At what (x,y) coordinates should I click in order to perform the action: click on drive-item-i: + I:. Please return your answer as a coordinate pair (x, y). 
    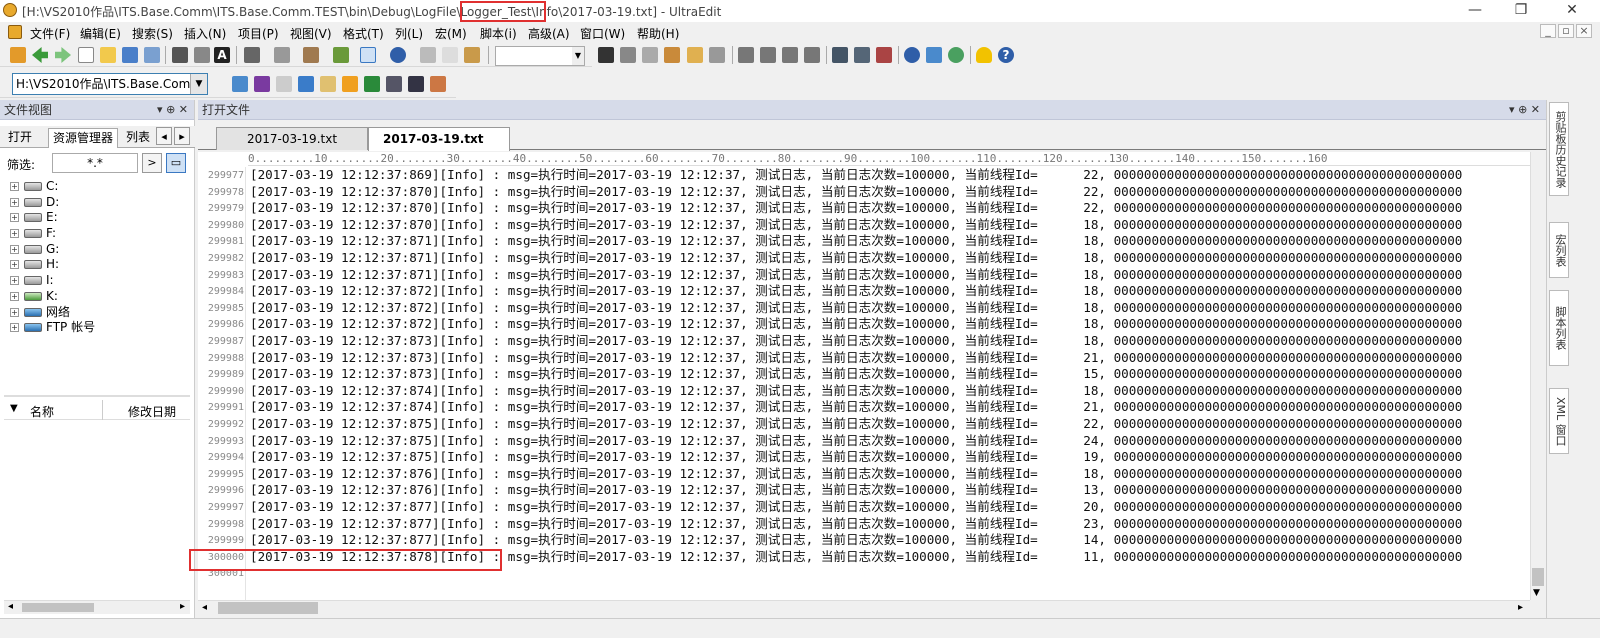
    Looking at the image, I should click on (100, 280).